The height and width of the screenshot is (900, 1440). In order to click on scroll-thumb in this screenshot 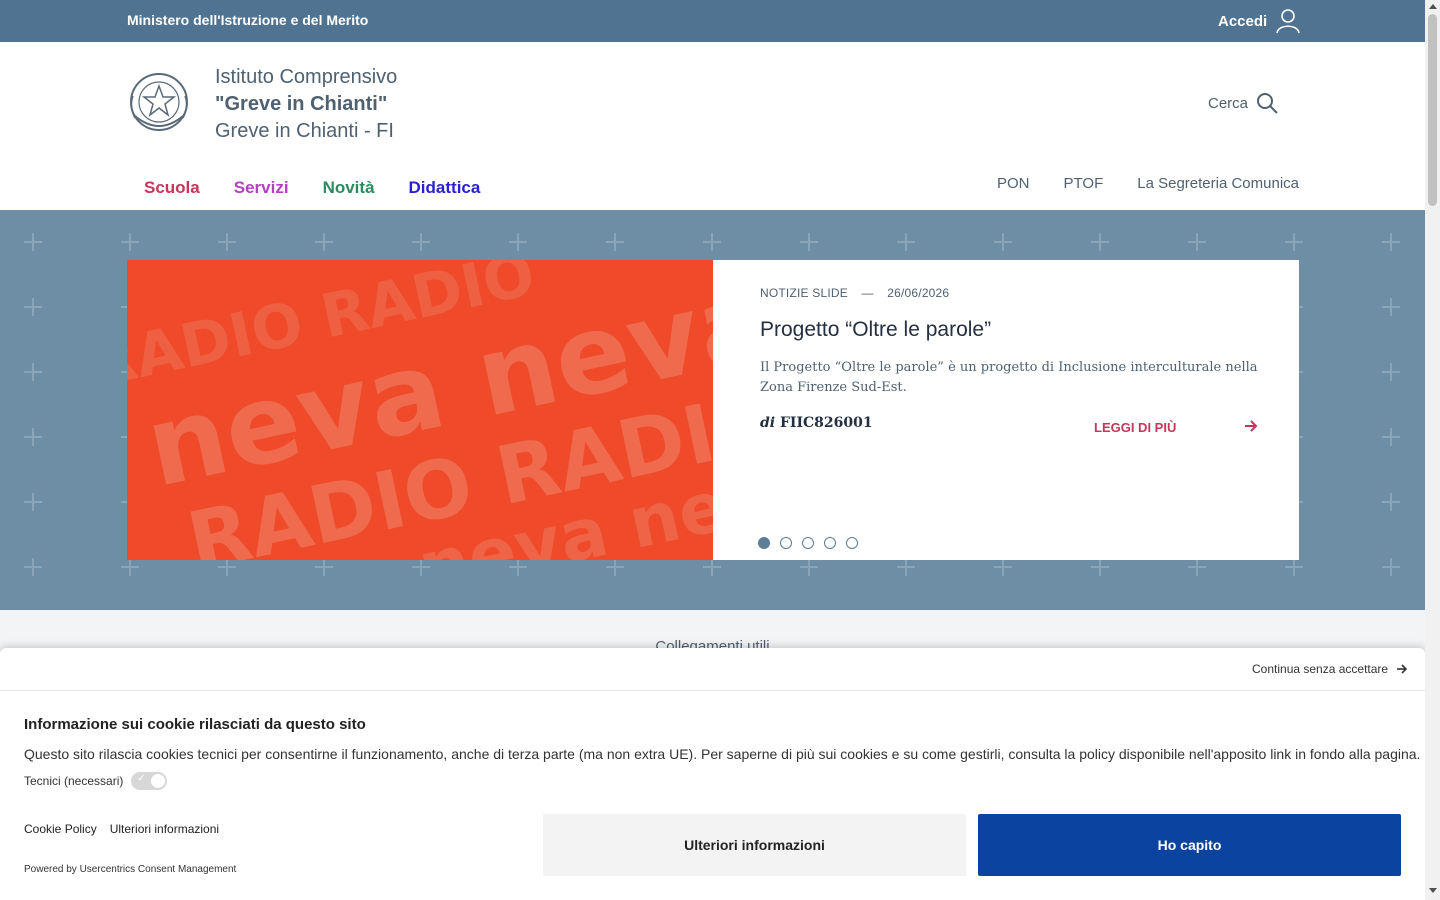, I will do `click(1432, 110)`.